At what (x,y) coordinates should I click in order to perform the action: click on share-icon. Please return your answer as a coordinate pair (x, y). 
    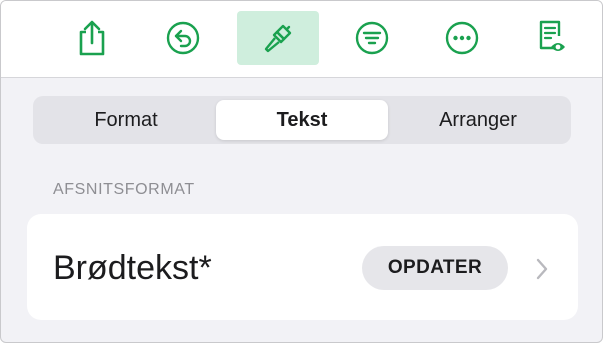
    Looking at the image, I should click on (92, 38).